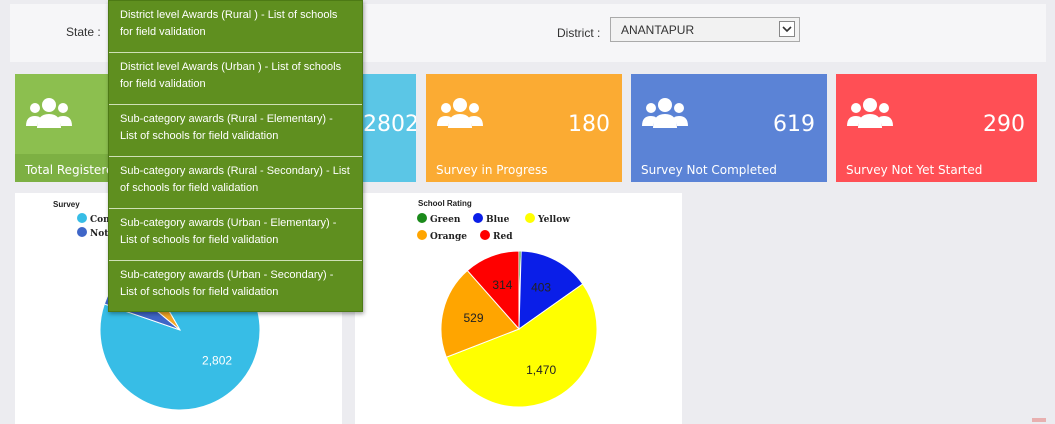  I want to click on card-total-count: 2802, so click(388, 128).